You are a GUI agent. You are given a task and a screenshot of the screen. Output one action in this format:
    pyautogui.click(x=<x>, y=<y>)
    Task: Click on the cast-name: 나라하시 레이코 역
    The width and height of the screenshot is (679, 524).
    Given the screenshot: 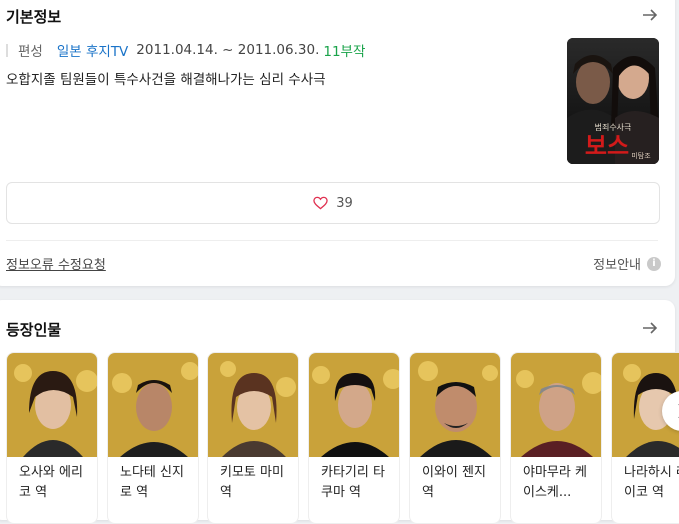 What is the action you would take?
    pyautogui.click(x=651, y=482)
    